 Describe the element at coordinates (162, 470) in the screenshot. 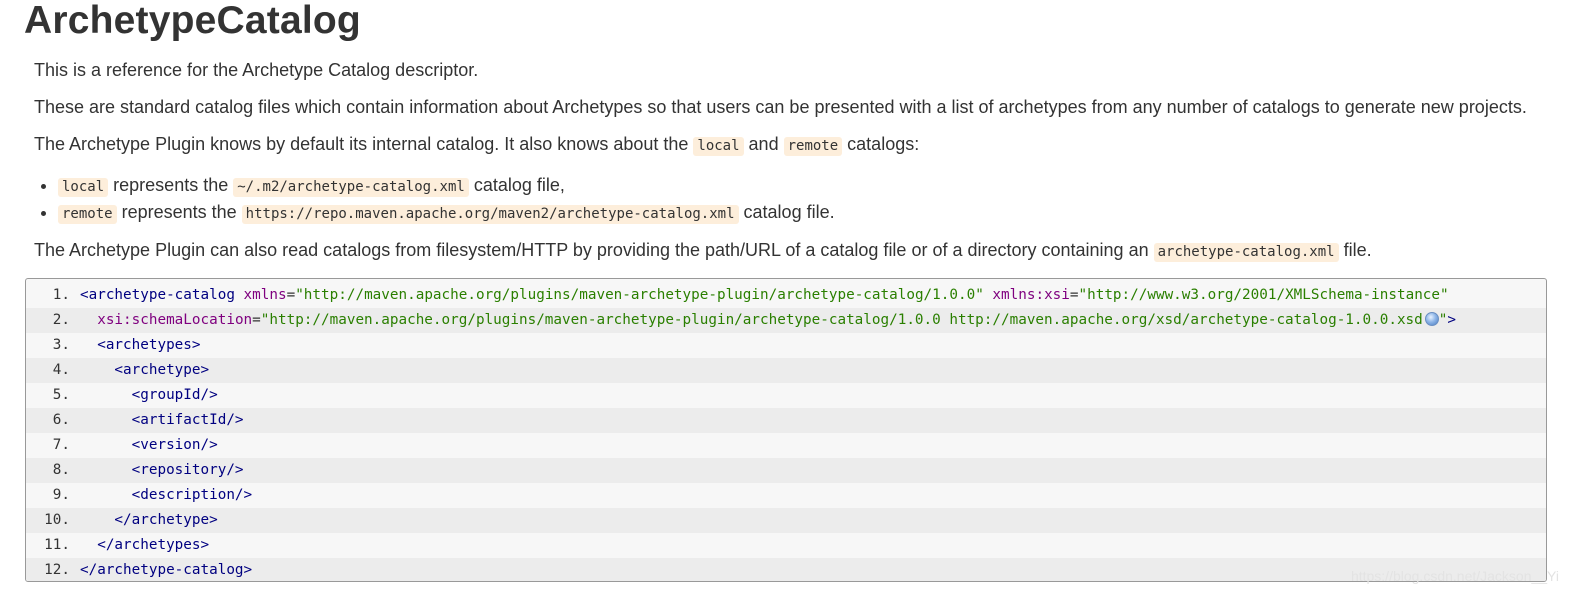

I see `xml-tag: <repository/>` at that location.